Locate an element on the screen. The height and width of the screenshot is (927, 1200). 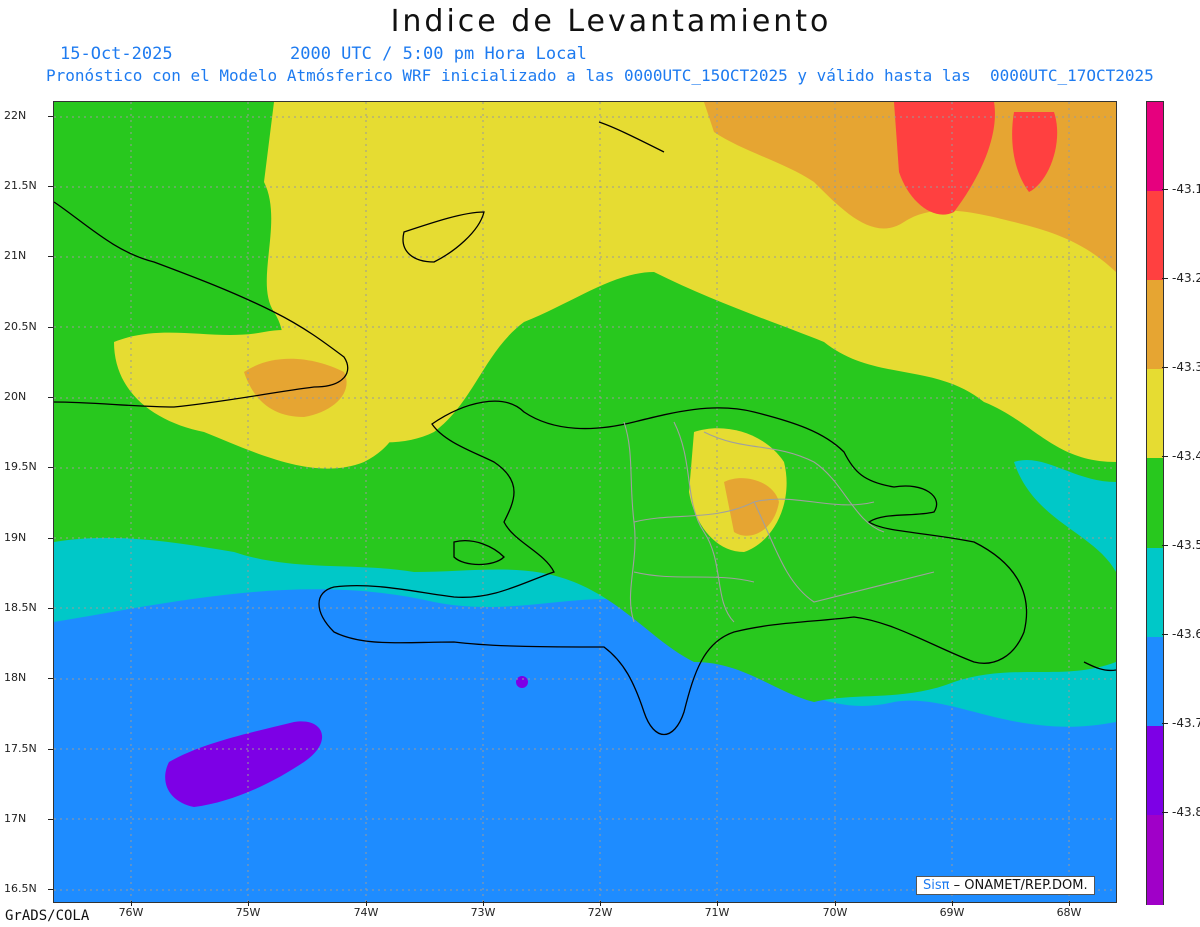
lat-label: 21N is located at coordinates (15, 255).